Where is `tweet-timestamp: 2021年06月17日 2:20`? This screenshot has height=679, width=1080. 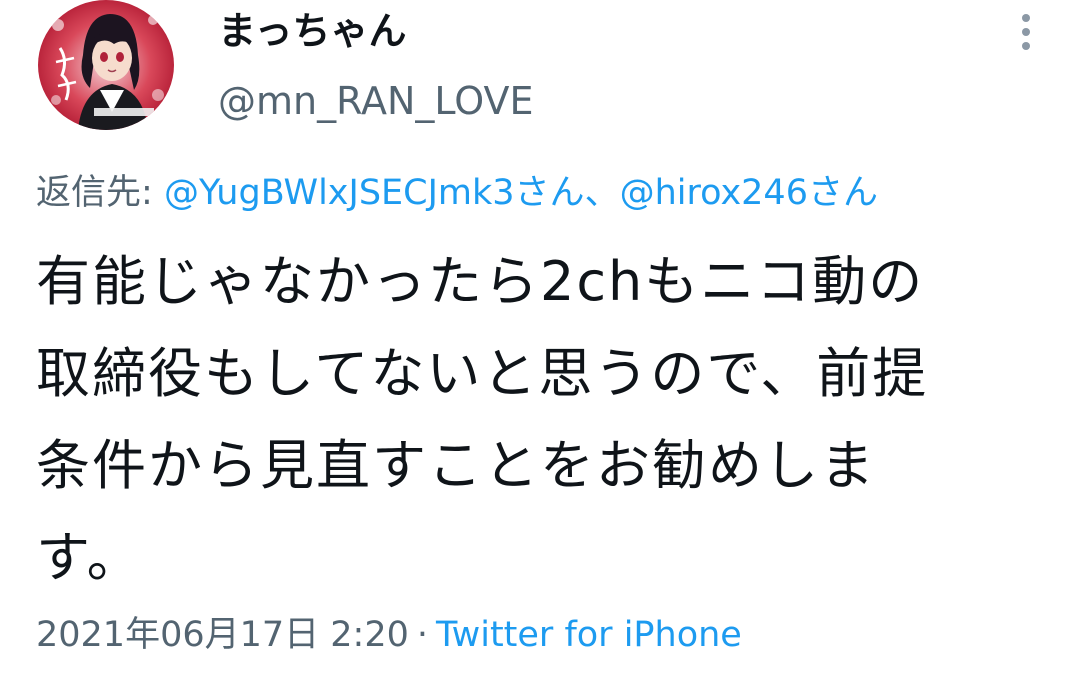 tweet-timestamp: 2021年06月17日 2:20 is located at coordinates (222, 635).